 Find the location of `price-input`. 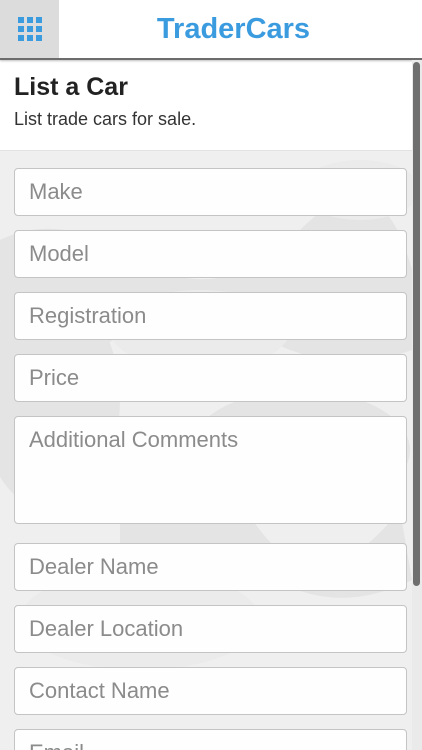

price-input is located at coordinates (210, 378).